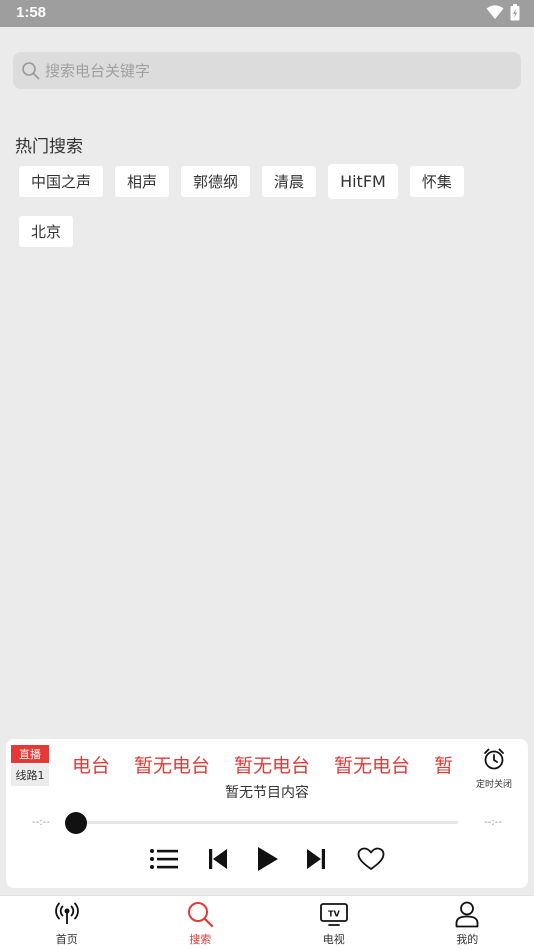 The height and width of the screenshot is (950, 534). I want to click on status-time: 1:58, so click(31, 12).